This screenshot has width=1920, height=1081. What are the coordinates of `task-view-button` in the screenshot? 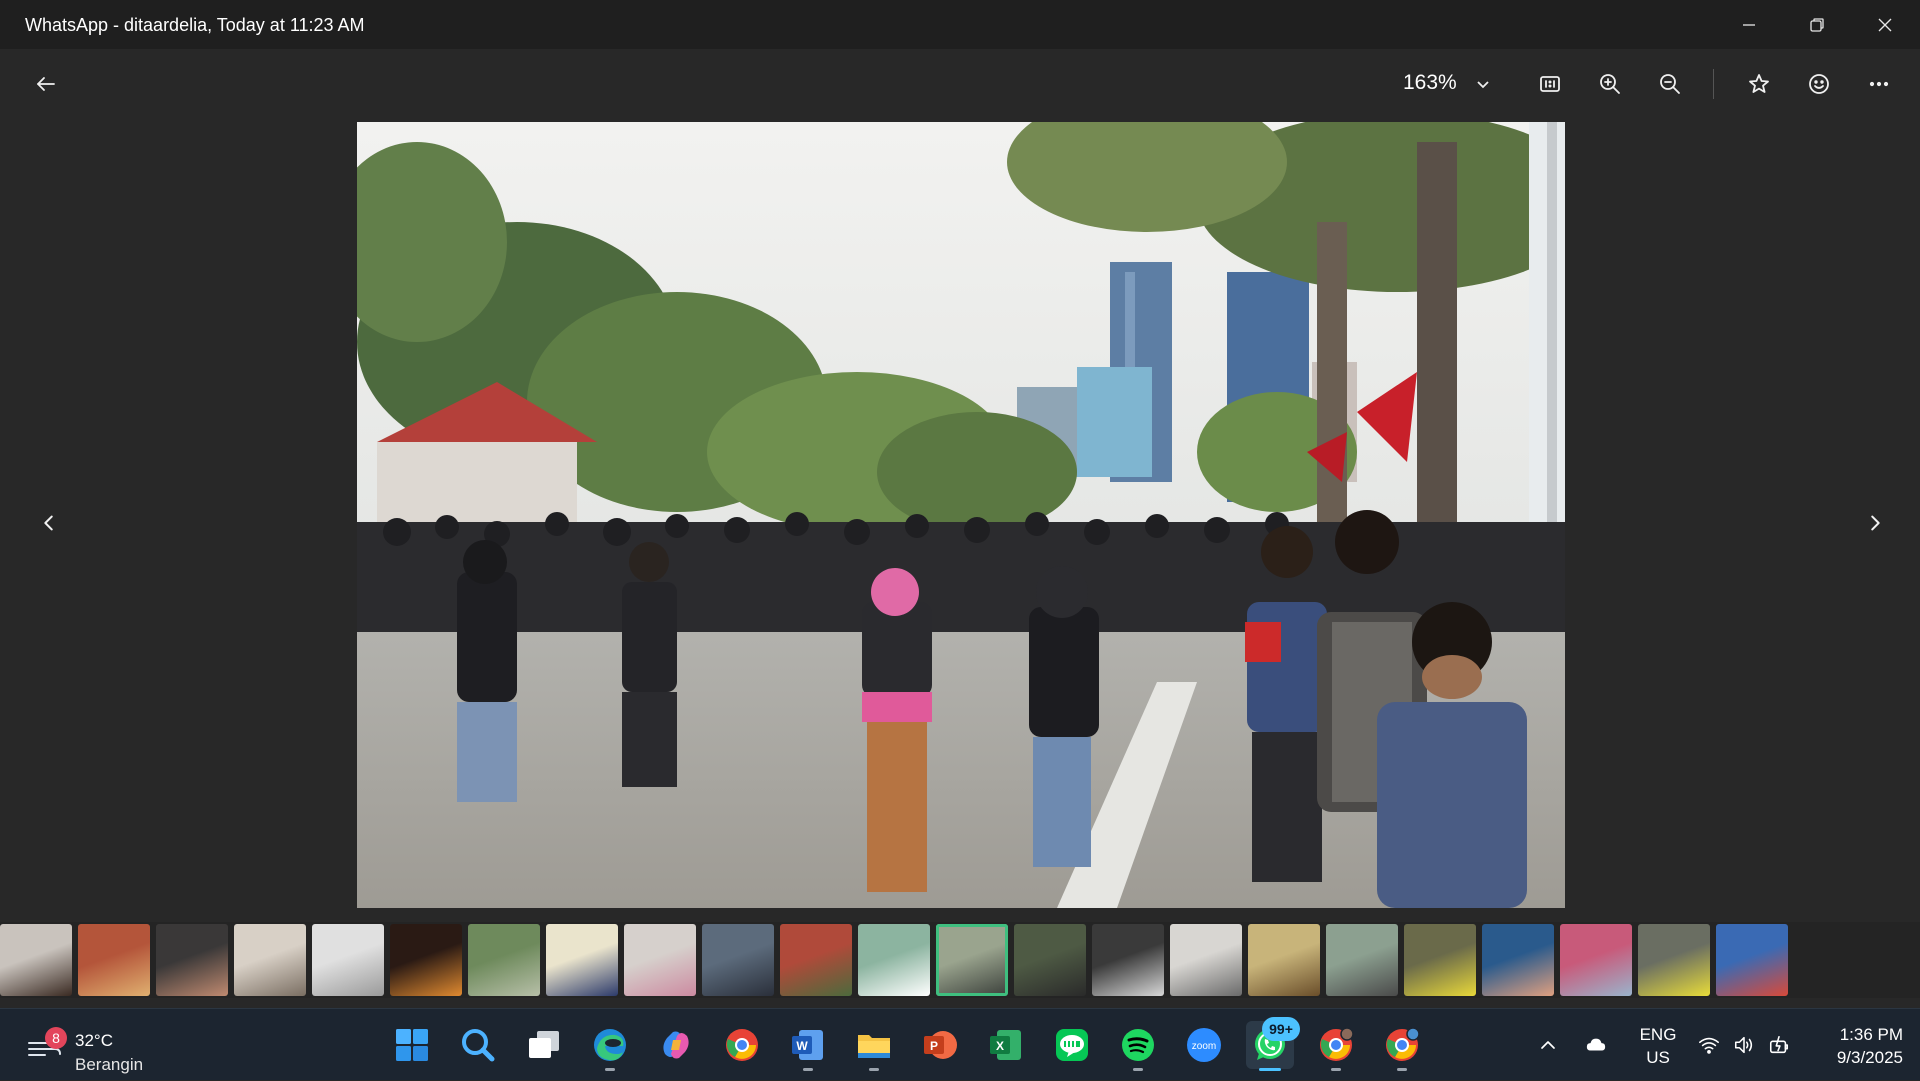 It's located at (544, 1045).